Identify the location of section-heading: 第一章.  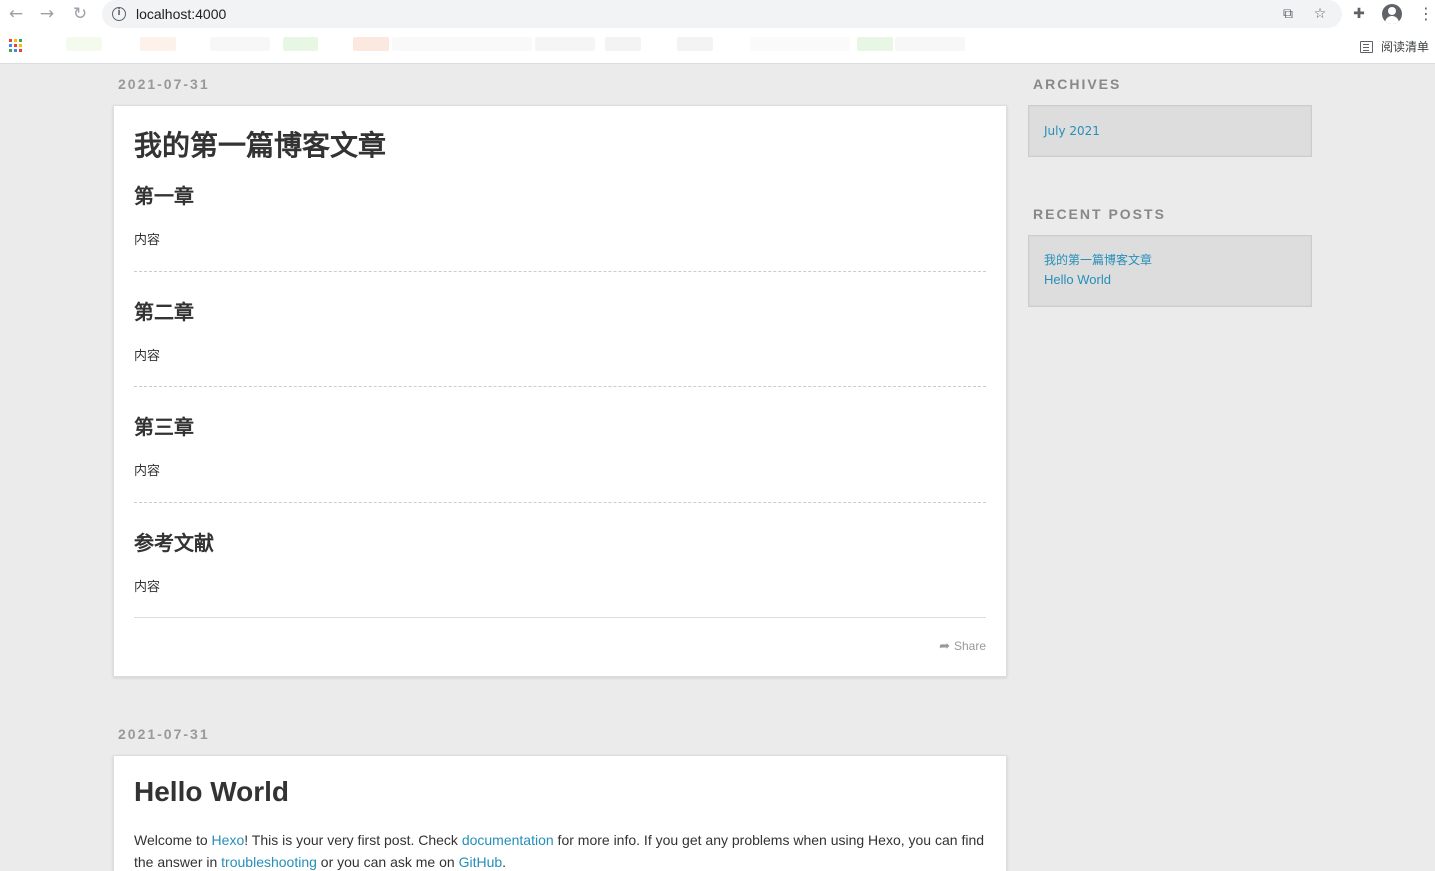
(164, 196).